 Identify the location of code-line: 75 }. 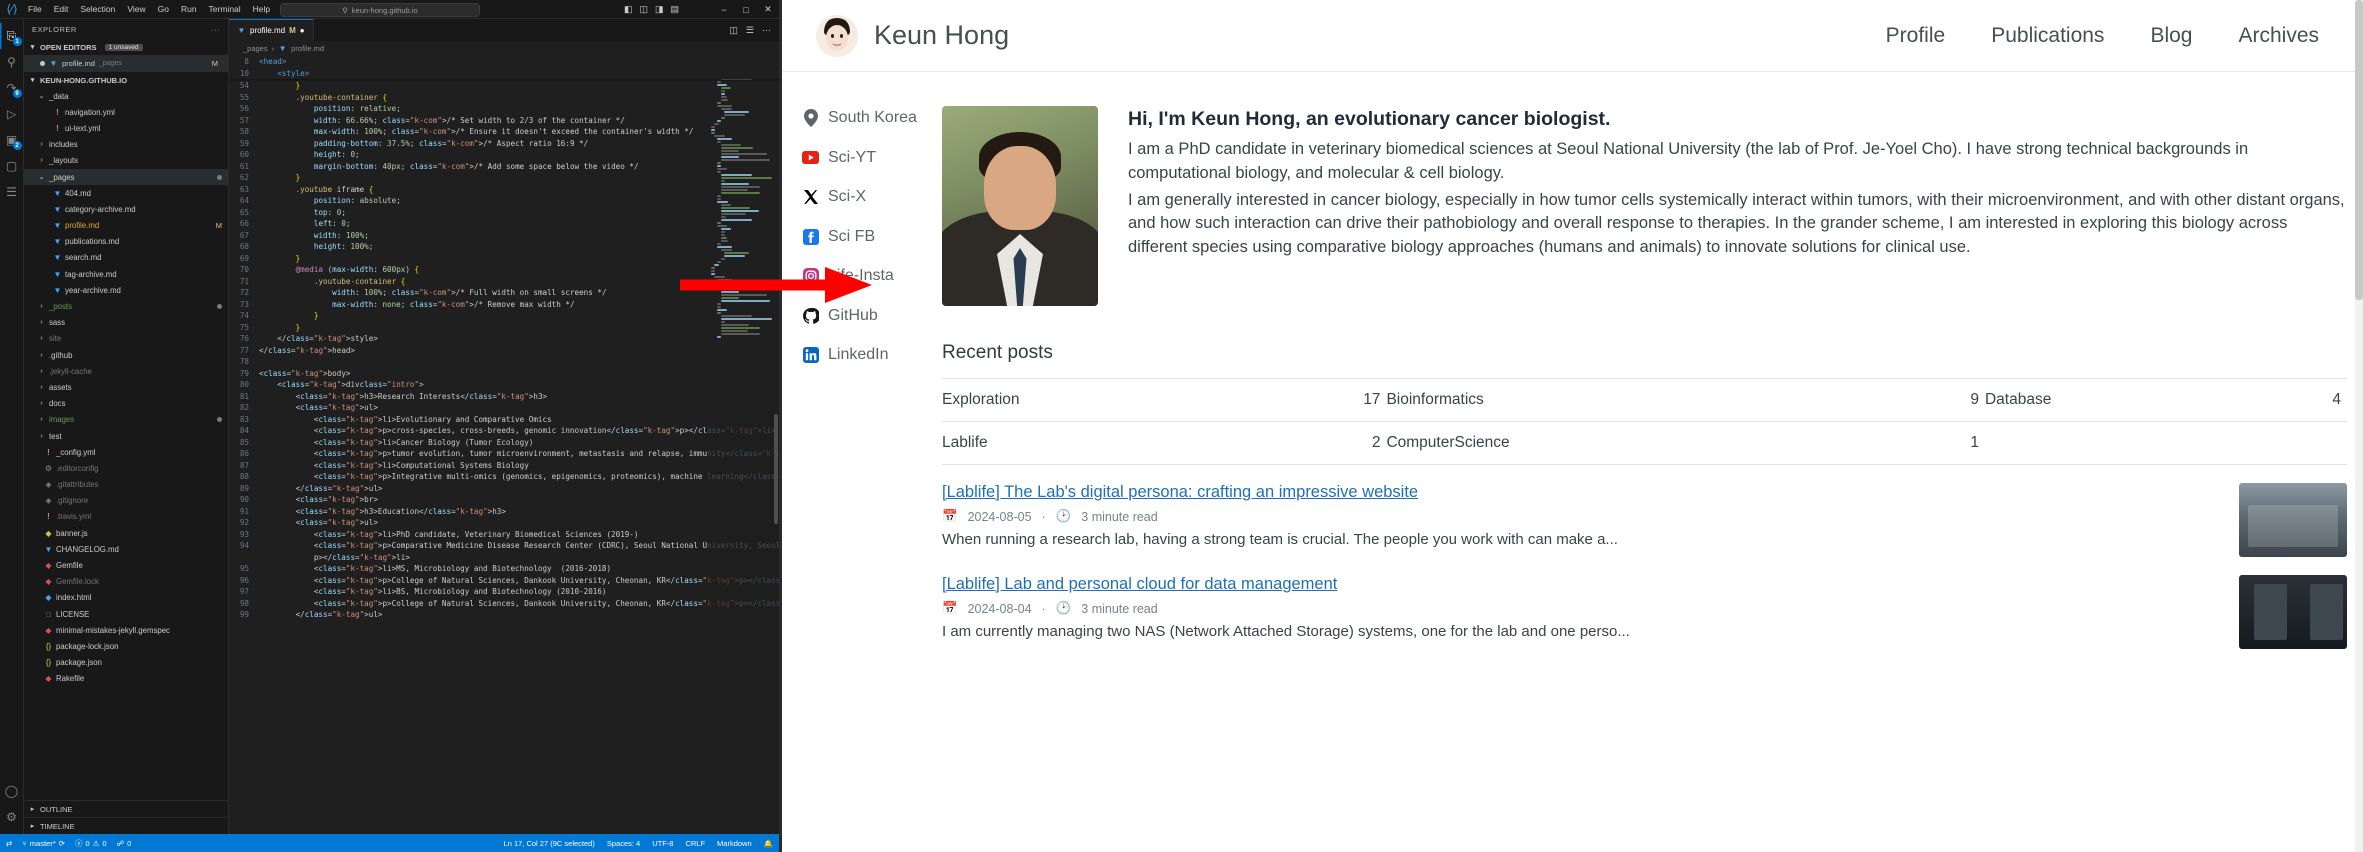
(504, 328).